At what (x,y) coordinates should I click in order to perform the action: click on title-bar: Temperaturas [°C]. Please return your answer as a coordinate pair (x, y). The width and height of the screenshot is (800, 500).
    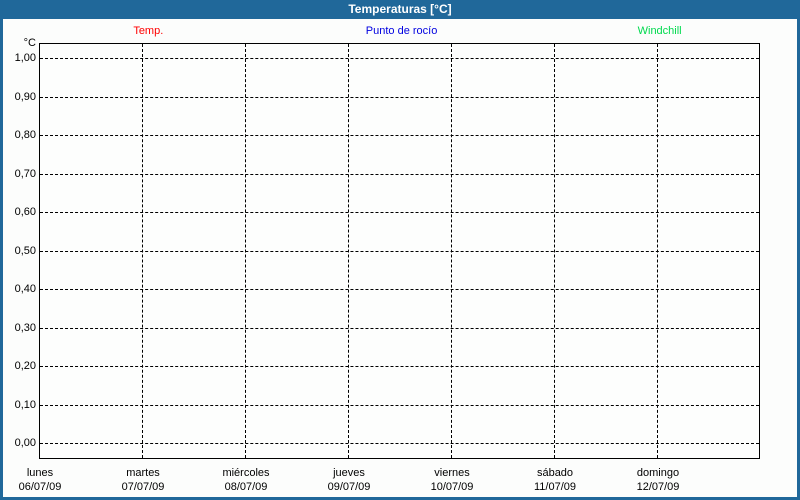
    Looking at the image, I should click on (400, 9).